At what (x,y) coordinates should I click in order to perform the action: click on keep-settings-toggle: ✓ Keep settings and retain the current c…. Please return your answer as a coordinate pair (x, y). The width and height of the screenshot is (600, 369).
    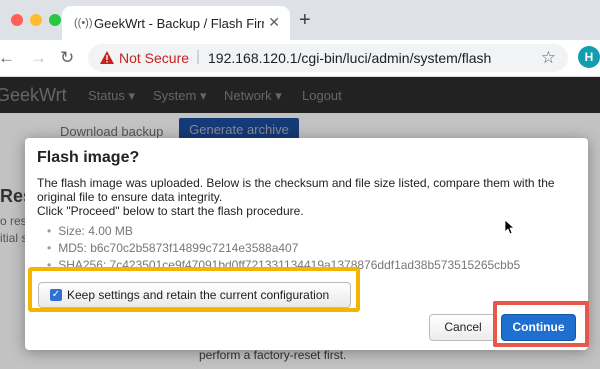
    Looking at the image, I should click on (194, 295).